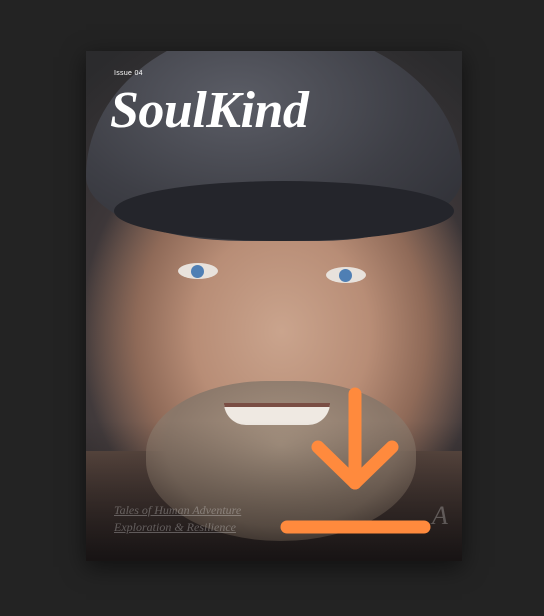 The width and height of the screenshot is (544, 616). I want to click on cover-photo-cap-brim, so click(284, 211).